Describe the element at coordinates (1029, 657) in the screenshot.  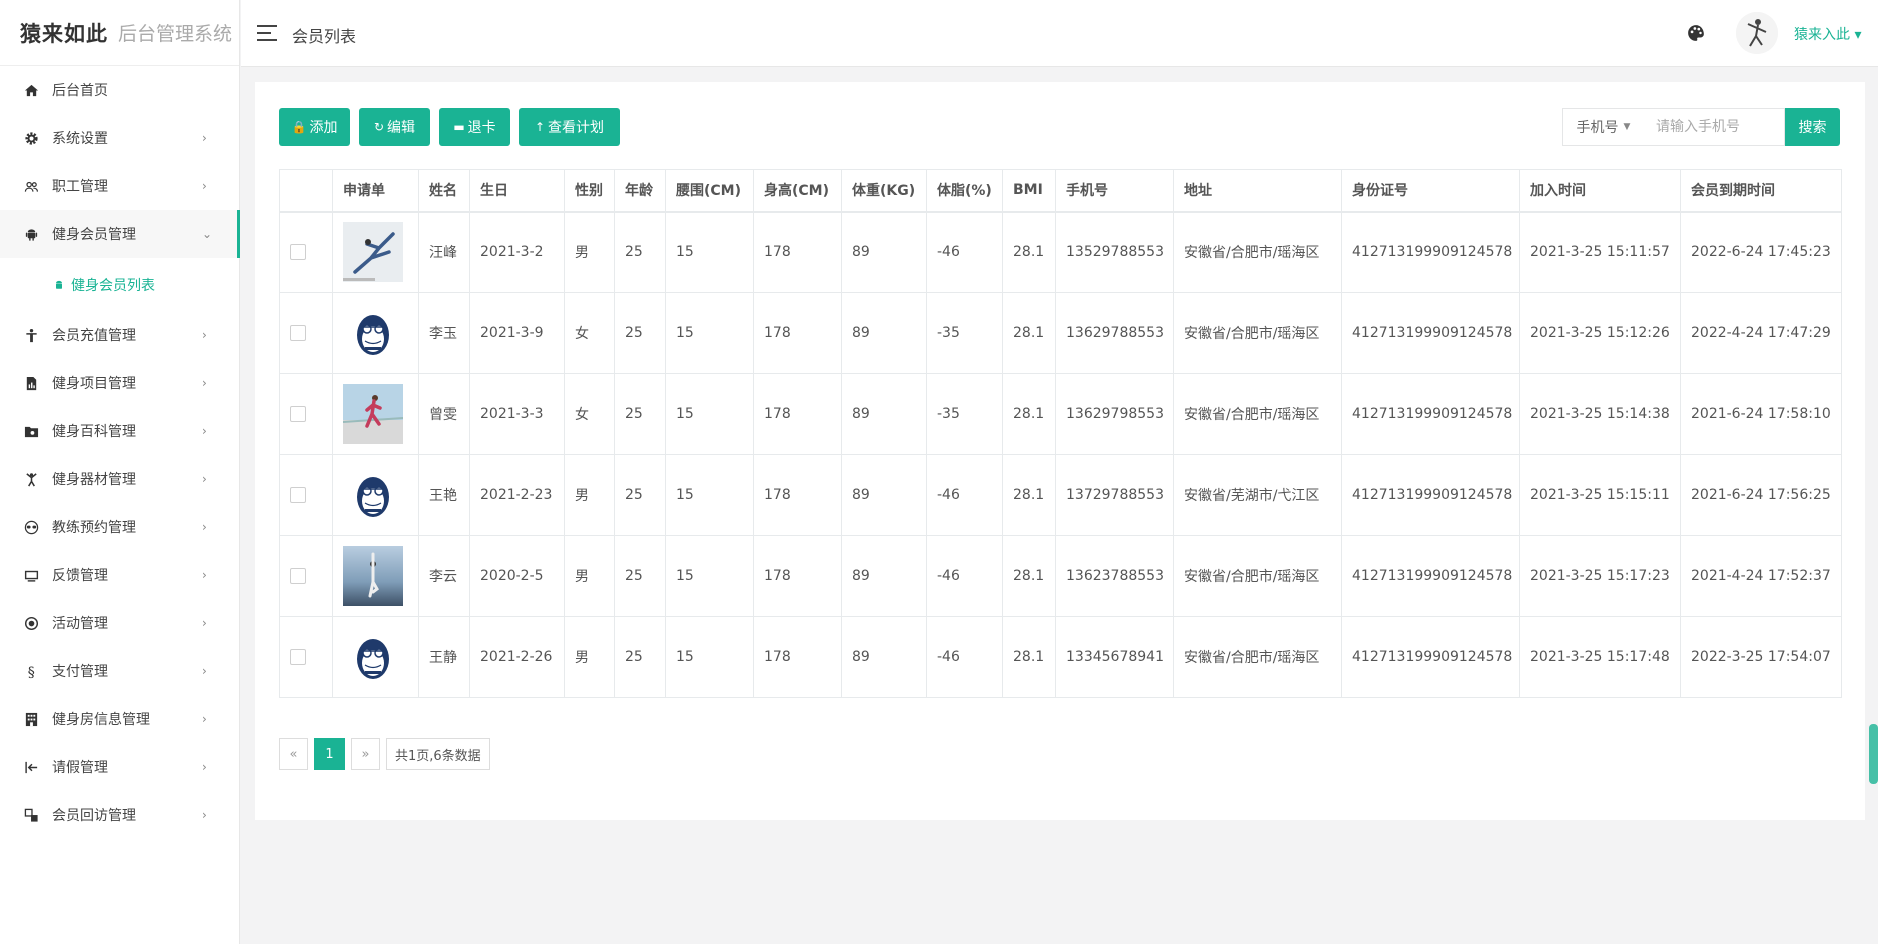
I see `cell-bmi: 28.1` at that location.